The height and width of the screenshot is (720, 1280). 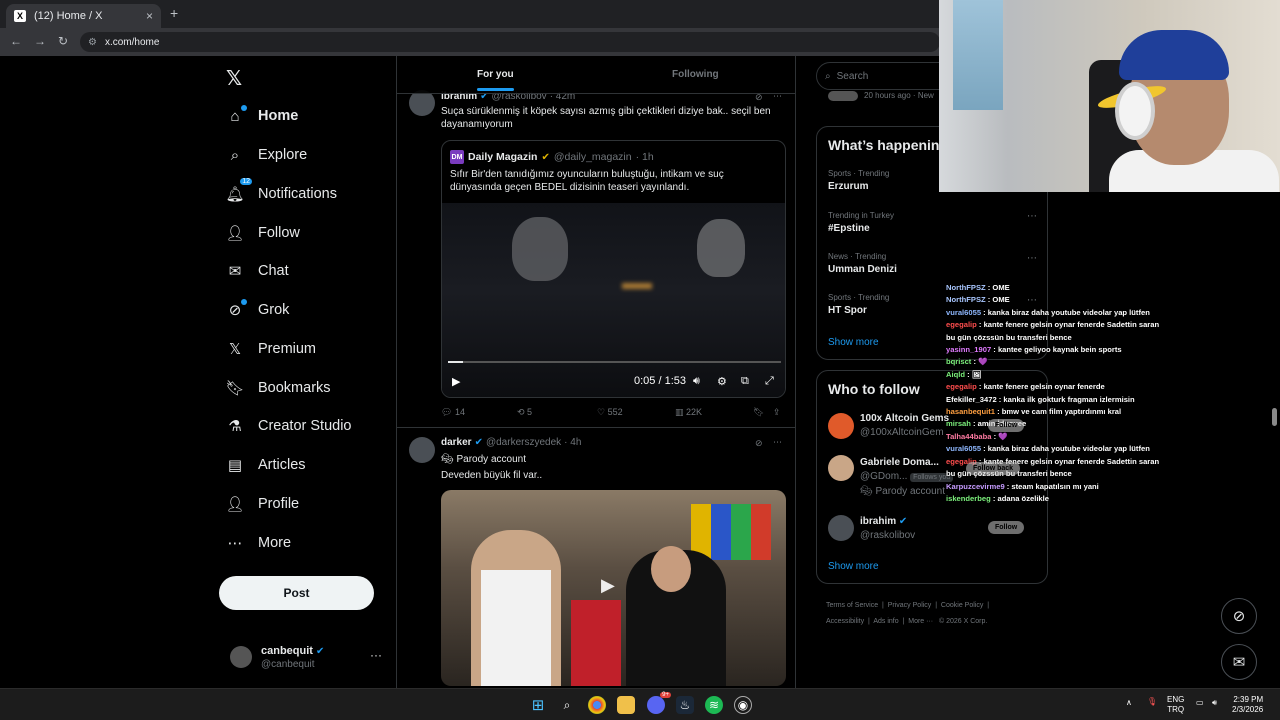 I want to click on trend-name: #Epstine, so click(x=849, y=228).